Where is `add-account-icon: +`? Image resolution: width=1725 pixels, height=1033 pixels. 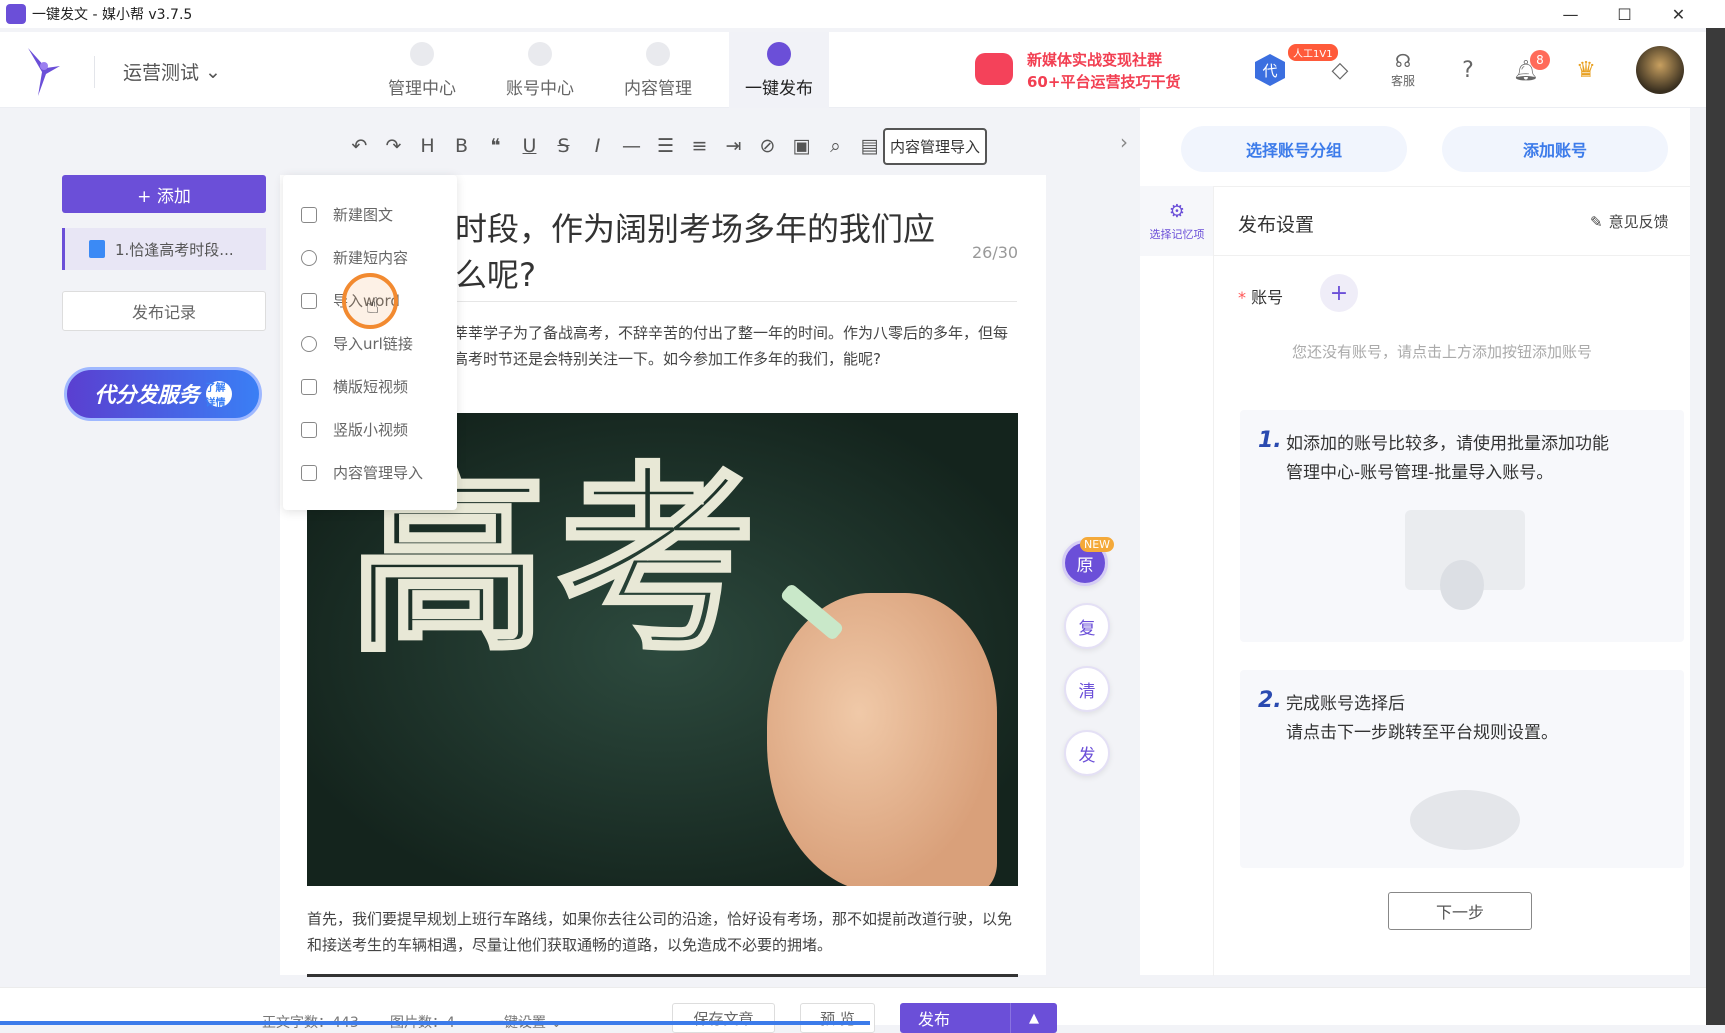 add-account-icon: + is located at coordinates (1339, 293).